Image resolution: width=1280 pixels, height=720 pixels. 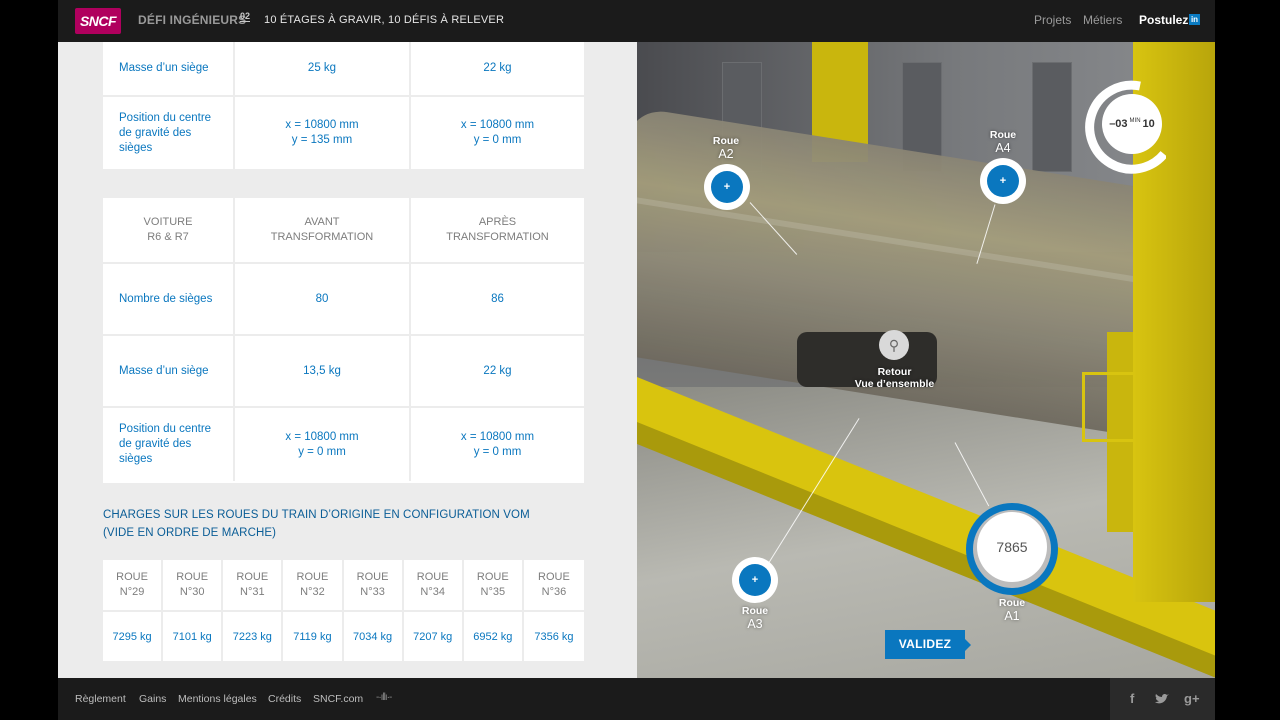 What do you see at coordinates (1148, 124) in the screenshot?
I see `timer-seconds: 10` at bounding box center [1148, 124].